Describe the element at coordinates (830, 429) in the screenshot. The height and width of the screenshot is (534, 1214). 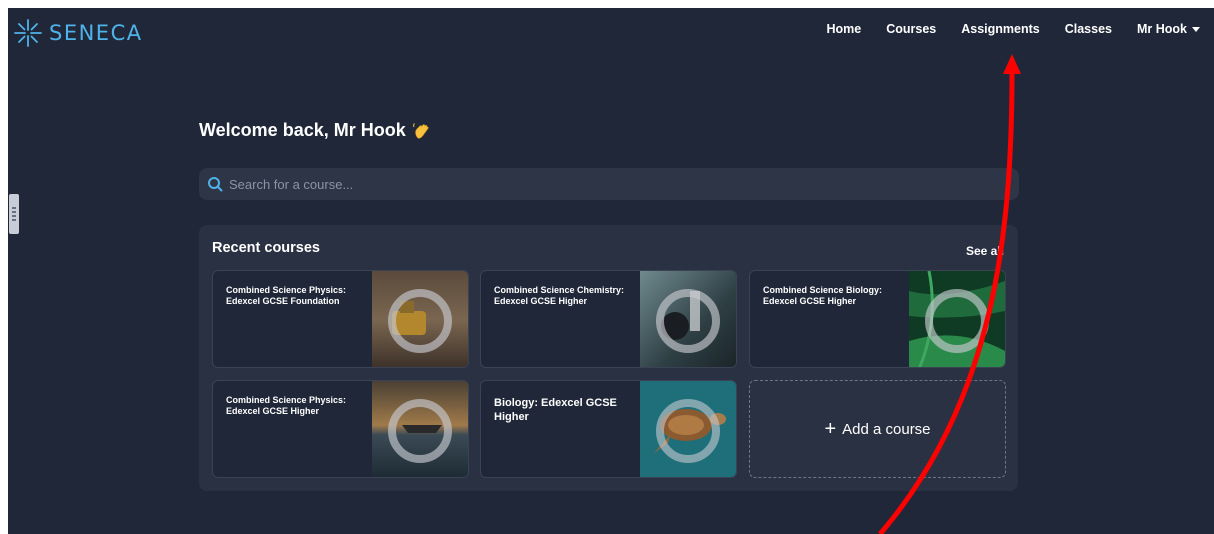
I see `plus-icon: +` at that location.